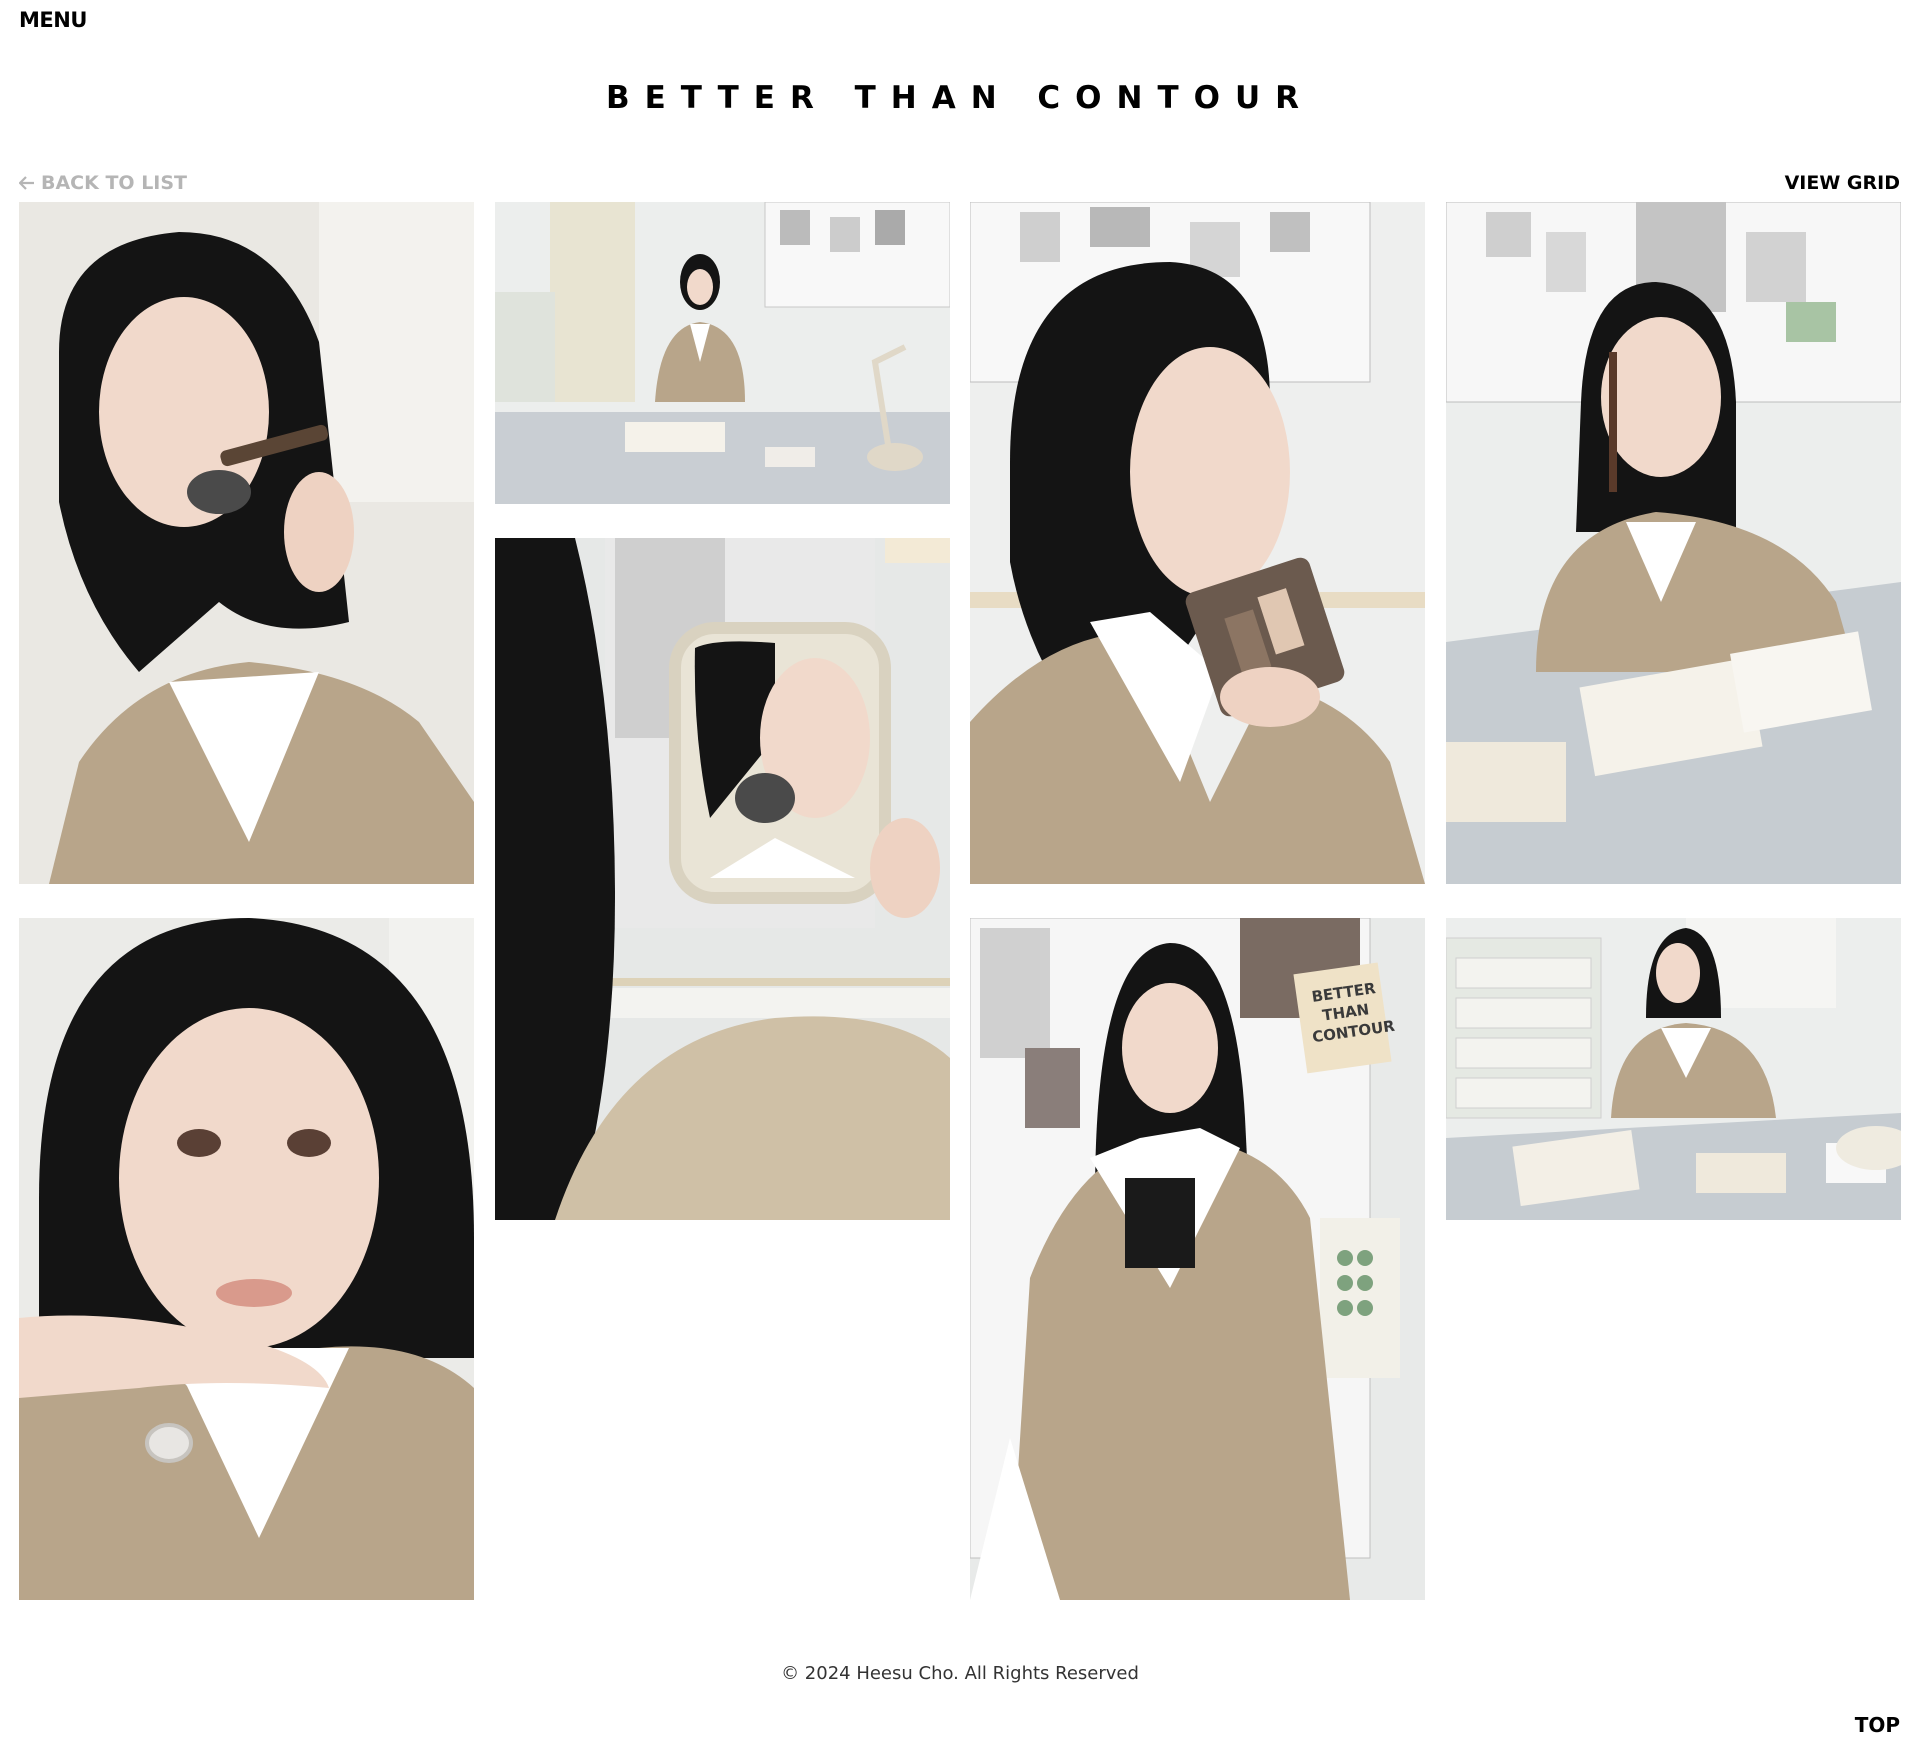  I want to click on back-to-list-link: BACK TO LIST, so click(103, 183).